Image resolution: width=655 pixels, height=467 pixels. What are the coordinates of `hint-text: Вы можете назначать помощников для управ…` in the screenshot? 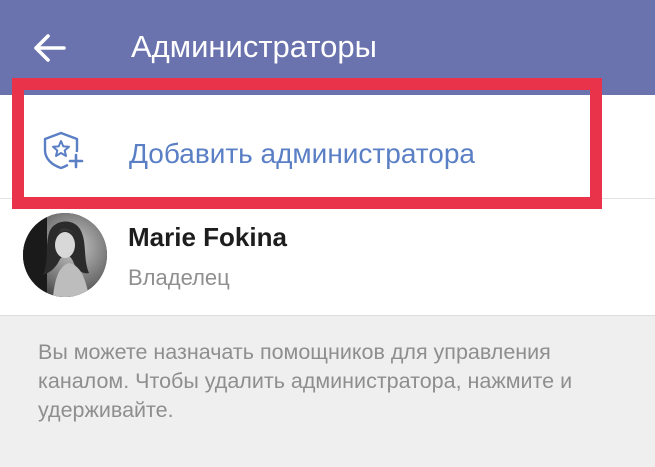 It's located at (305, 381).